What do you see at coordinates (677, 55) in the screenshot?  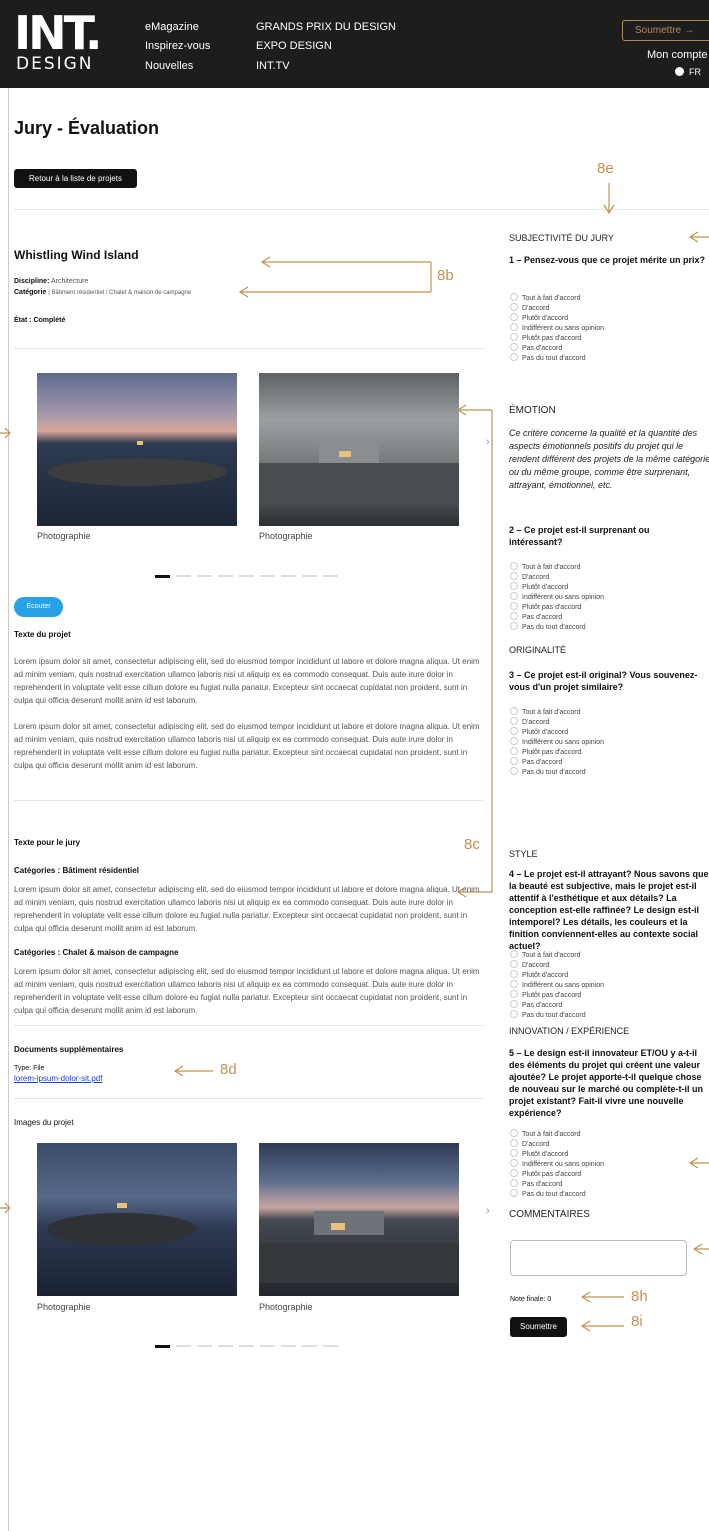 I see `my-account-link: Mon compte` at bounding box center [677, 55].